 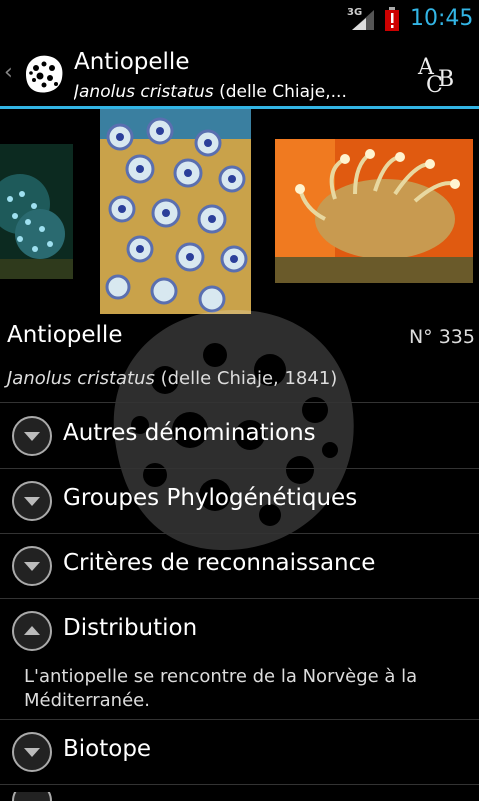 I want to click on app-logo-icon, so click(x=44, y=74).